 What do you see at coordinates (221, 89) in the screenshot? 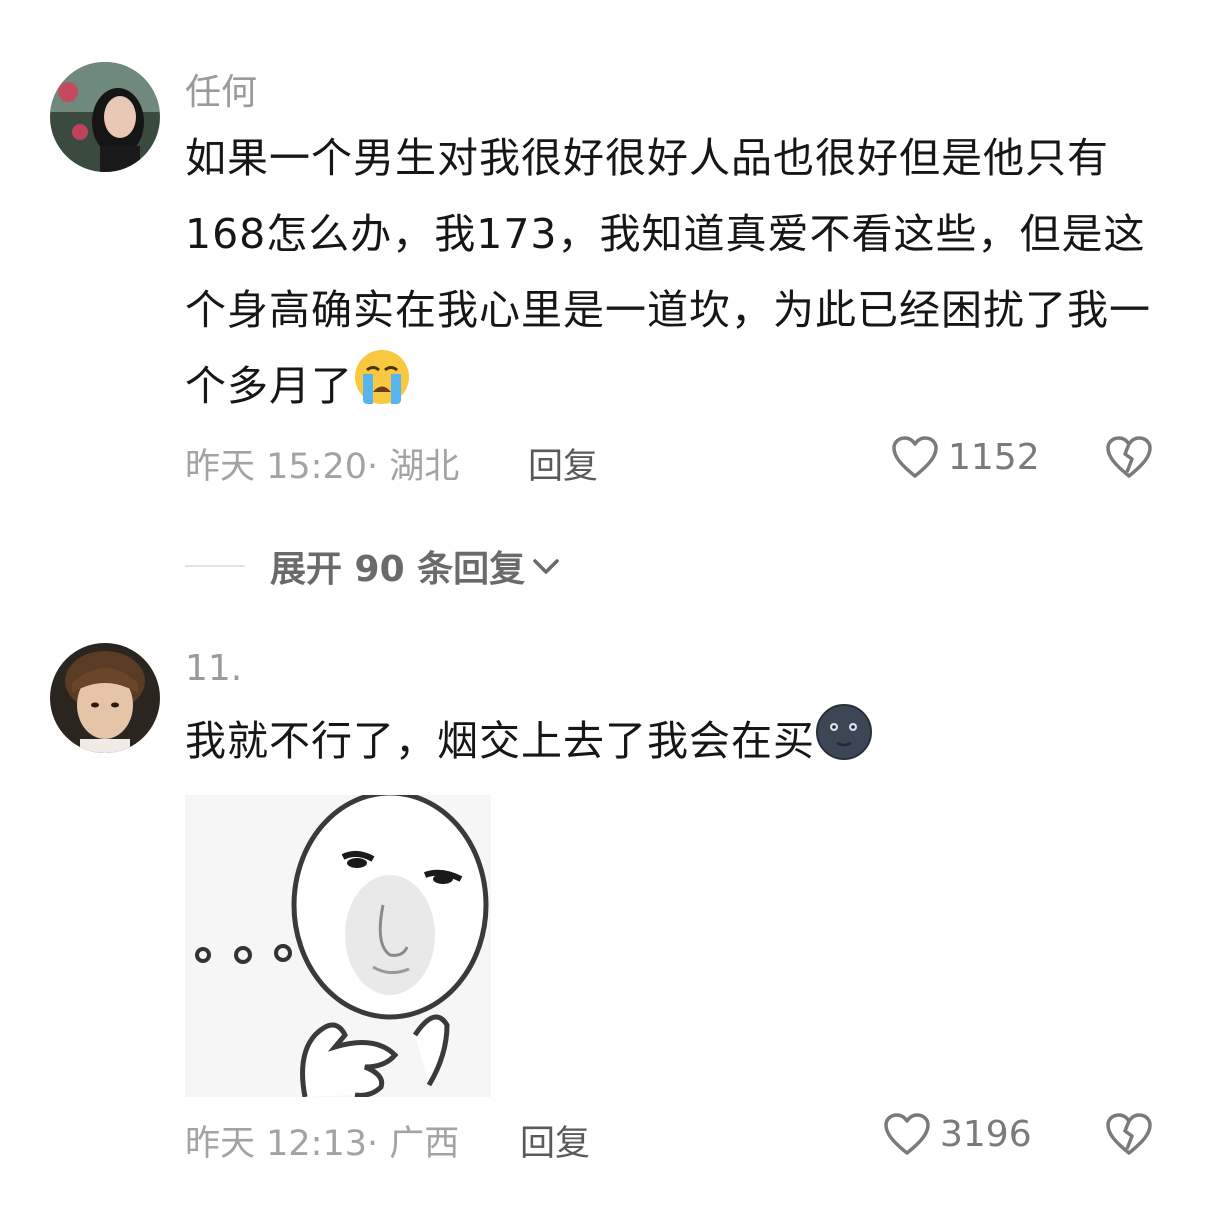
I see `username: 任何` at bounding box center [221, 89].